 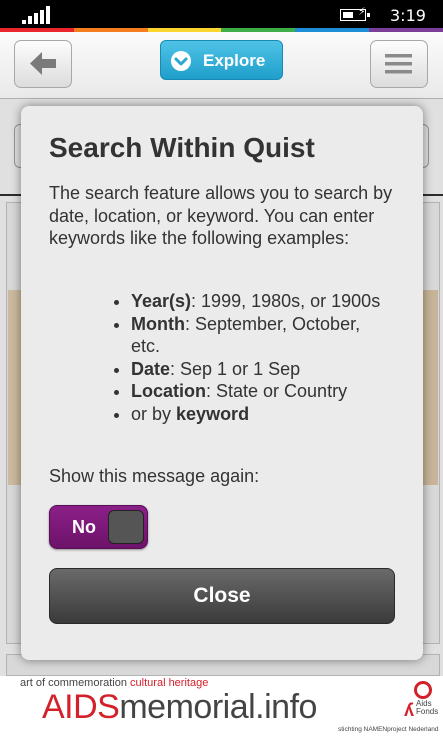 I want to click on example-item: or by keyword, so click(x=262, y=414).